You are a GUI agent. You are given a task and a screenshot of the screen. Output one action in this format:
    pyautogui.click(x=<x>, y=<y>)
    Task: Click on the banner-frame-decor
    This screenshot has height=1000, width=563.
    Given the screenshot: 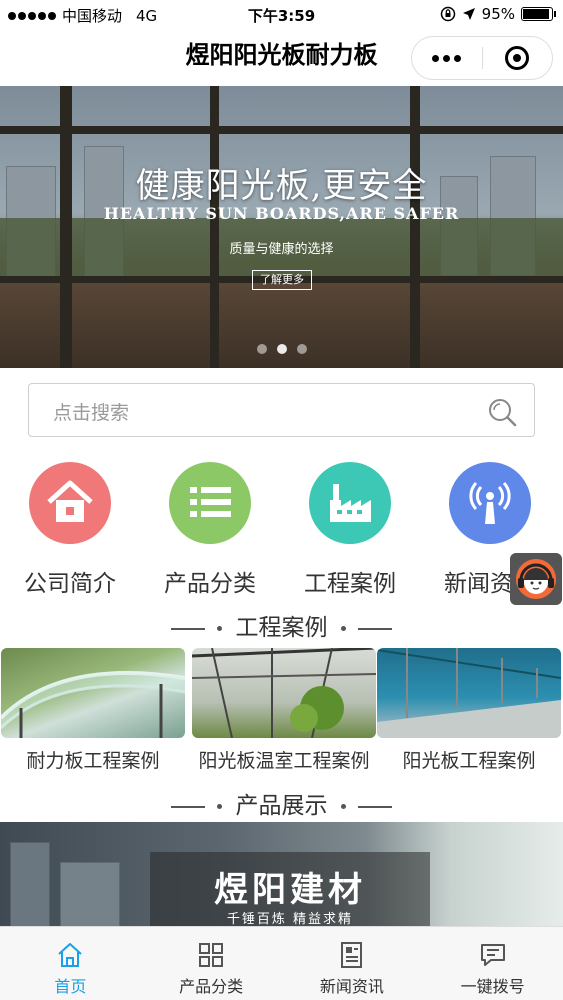 What is the action you would take?
    pyautogui.click(x=281, y=130)
    